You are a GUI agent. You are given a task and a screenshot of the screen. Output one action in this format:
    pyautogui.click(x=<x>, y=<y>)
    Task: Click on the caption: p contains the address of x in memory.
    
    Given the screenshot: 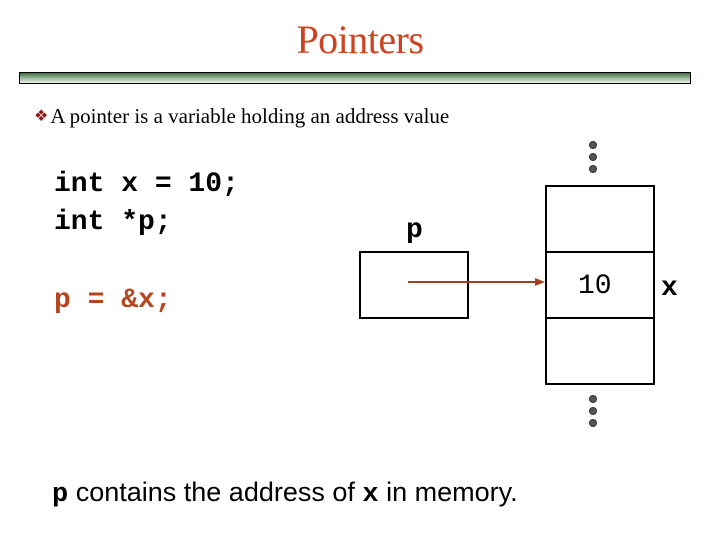 What is the action you would take?
    pyautogui.click(x=285, y=493)
    